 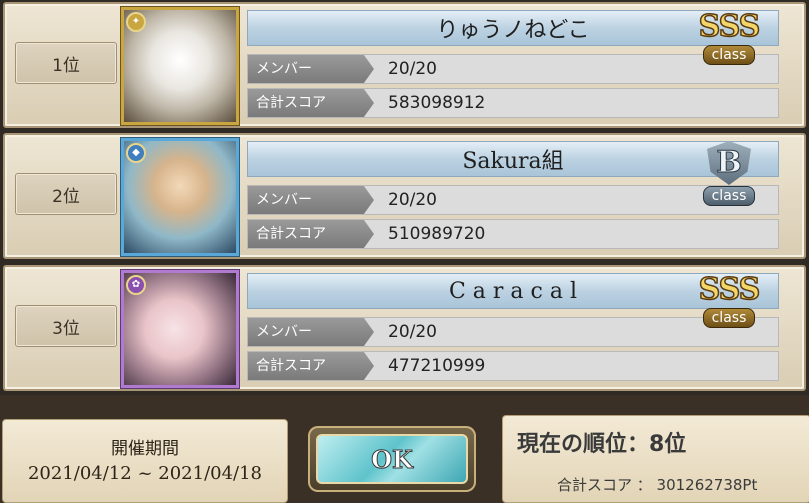 What do you see at coordinates (729, 163) in the screenshot?
I see `class-grade: B` at bounding box center [729, 163].